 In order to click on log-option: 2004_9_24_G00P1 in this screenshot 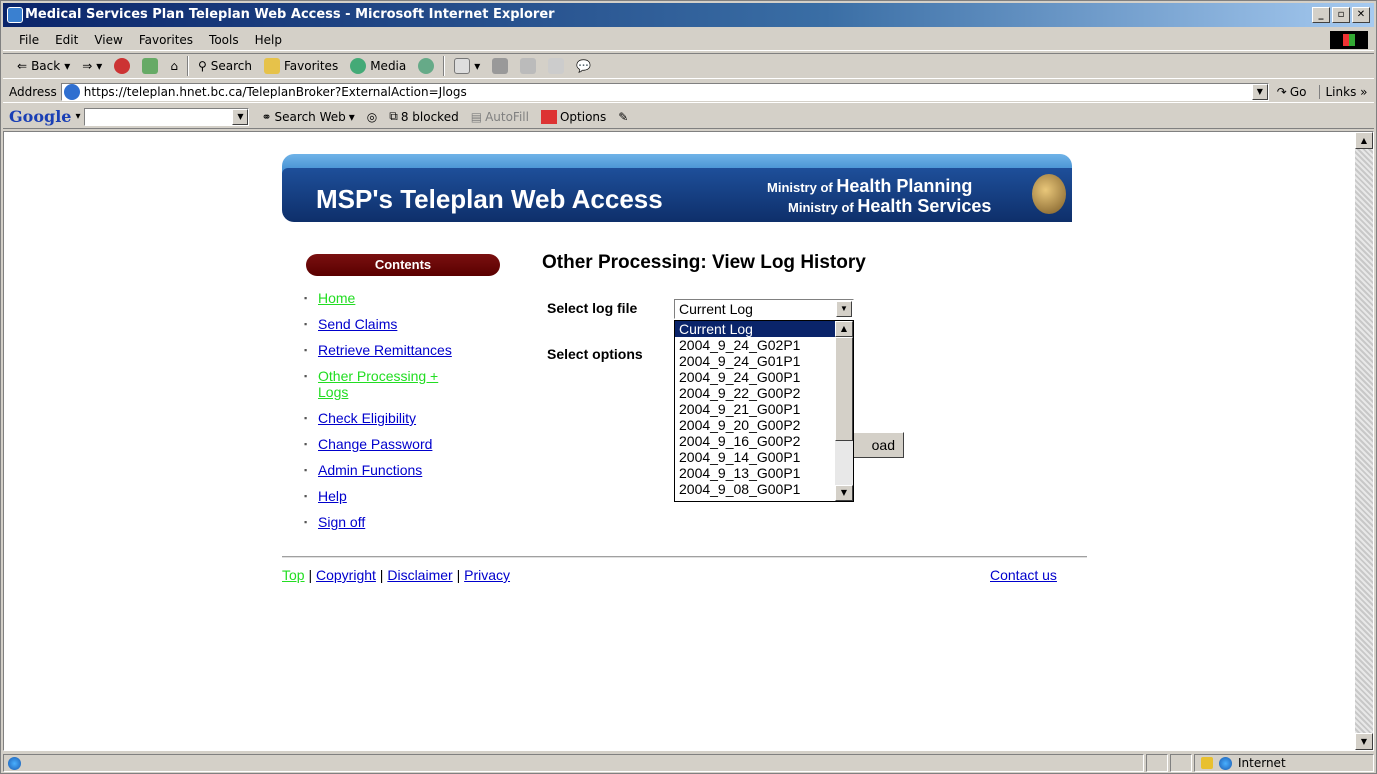, I will do `click(755, 377)`.